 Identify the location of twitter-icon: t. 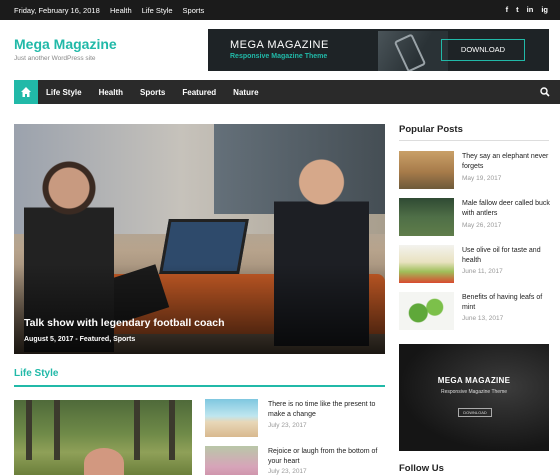
(517, 9).